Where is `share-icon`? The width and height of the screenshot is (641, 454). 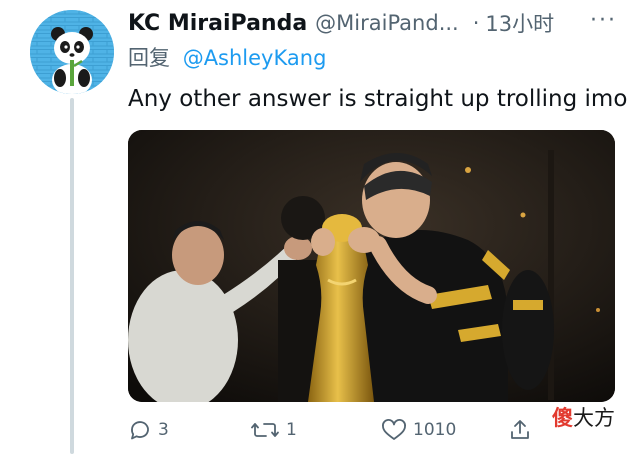 share-icon is located at coordinates (520, 429).